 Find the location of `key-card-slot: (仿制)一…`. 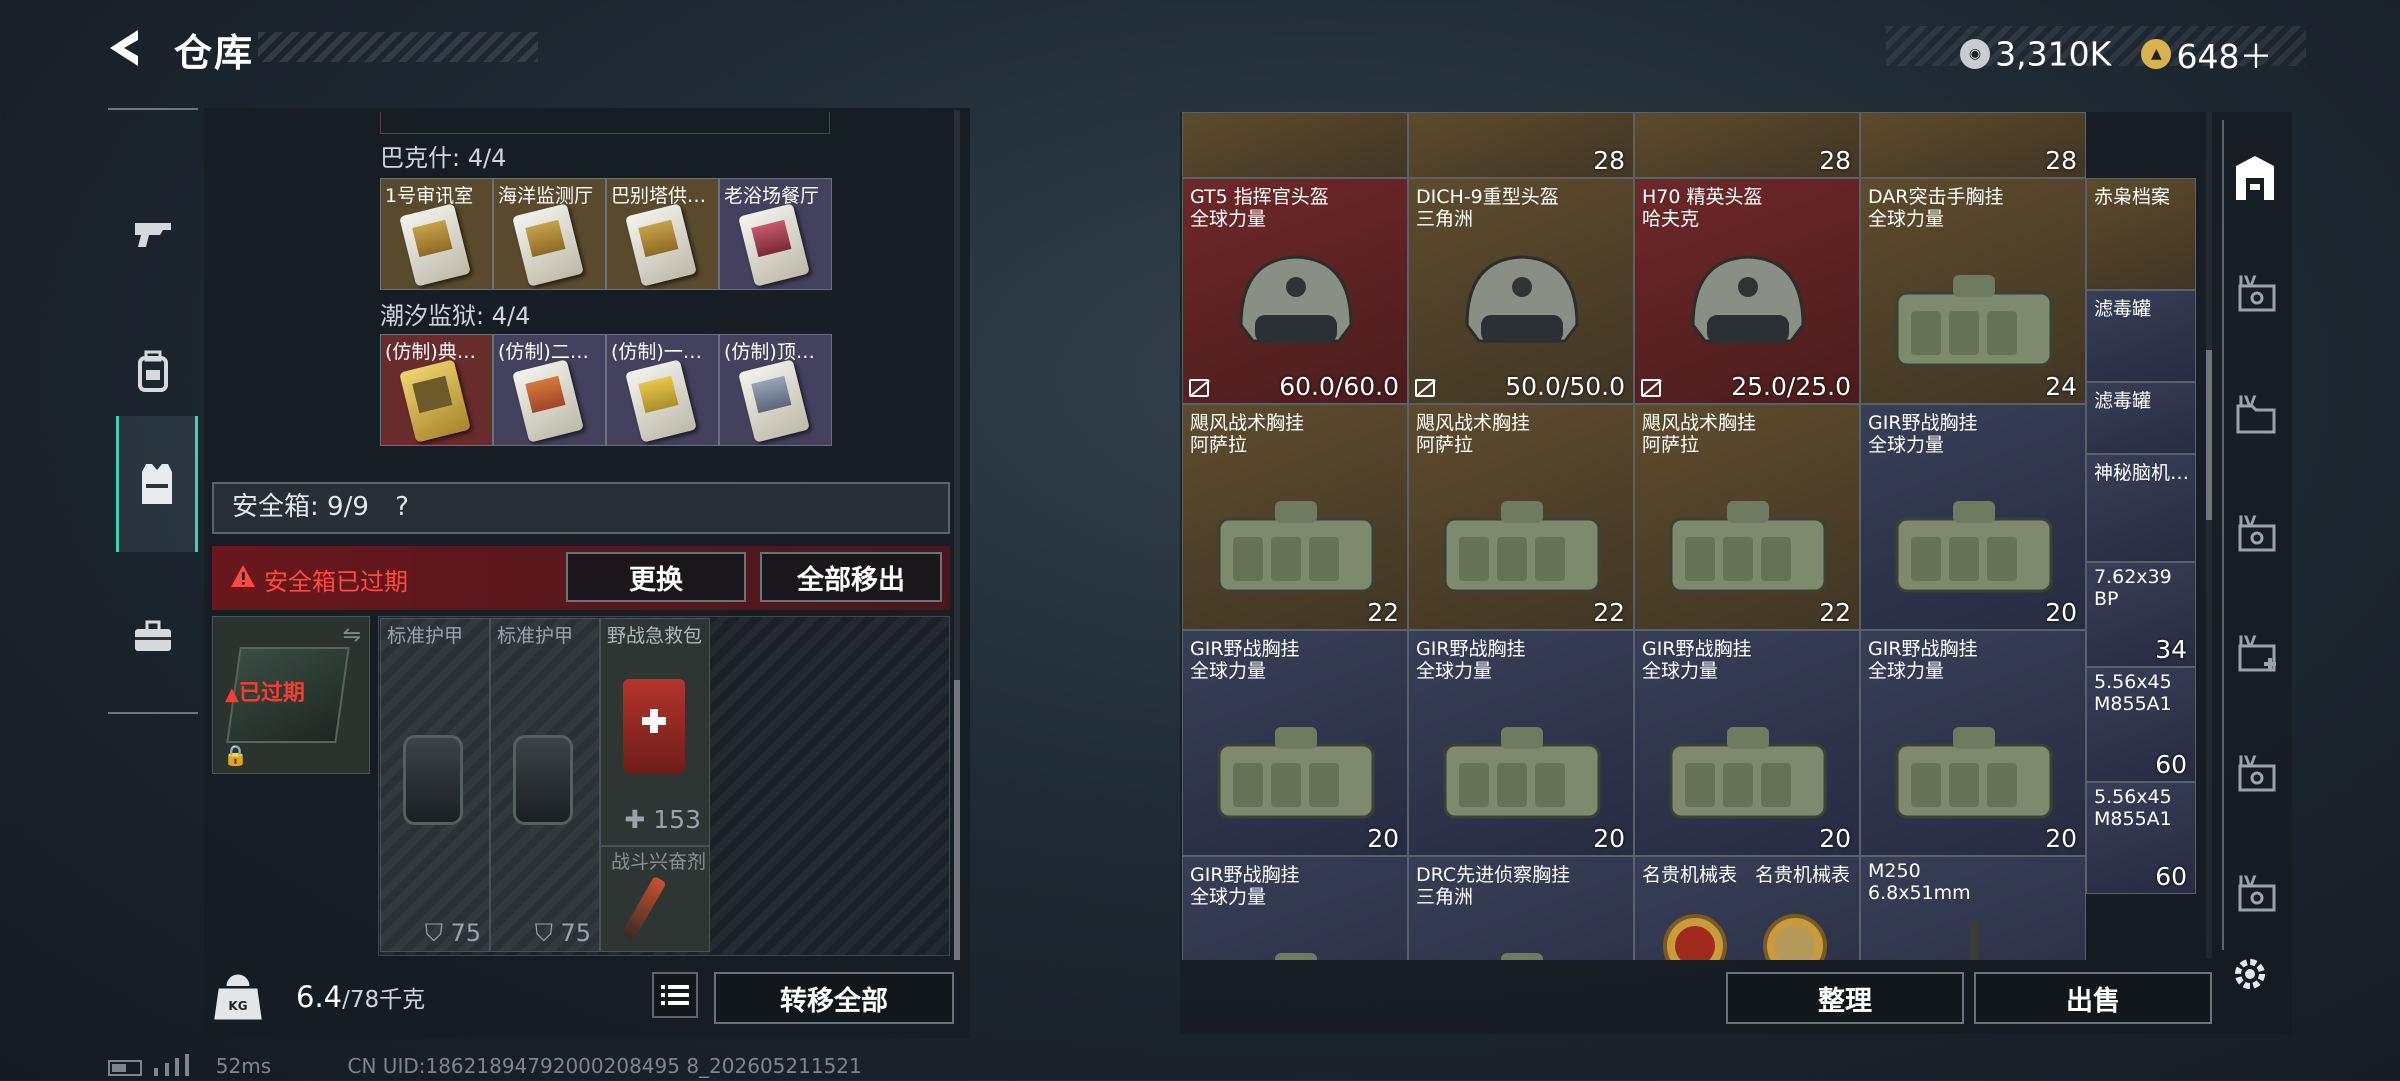

key-card-slot: (仿制)一… is located at coordinates (662, 390).